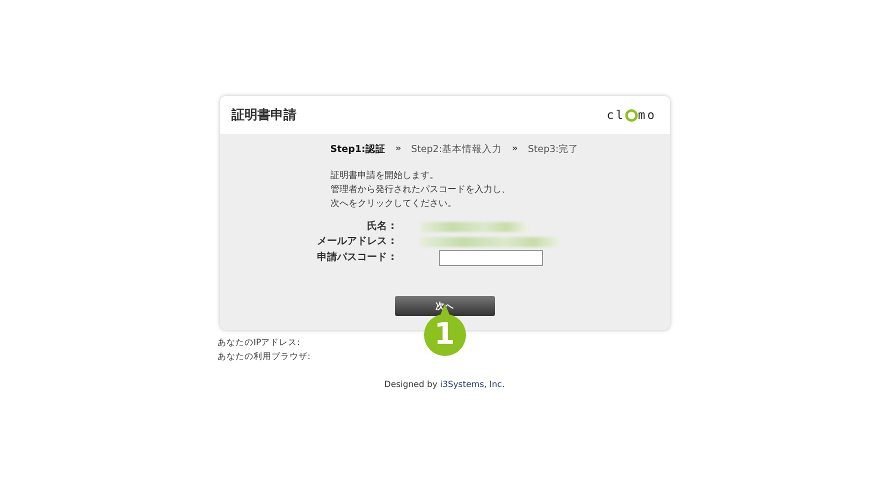 The image size is (889, 500). Describe the element at coordinates (490, 258) in the screenshot. I see `passcode-field` at that location.